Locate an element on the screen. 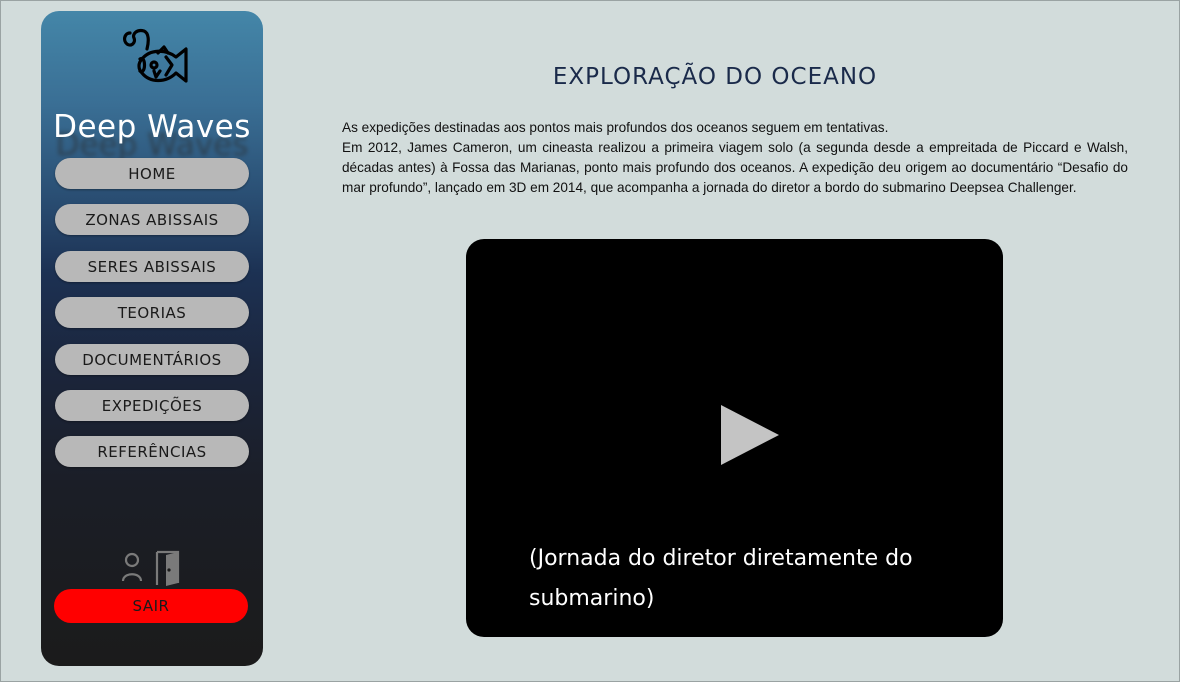  logout-button: SAIR is located at coordinates (151, 606).